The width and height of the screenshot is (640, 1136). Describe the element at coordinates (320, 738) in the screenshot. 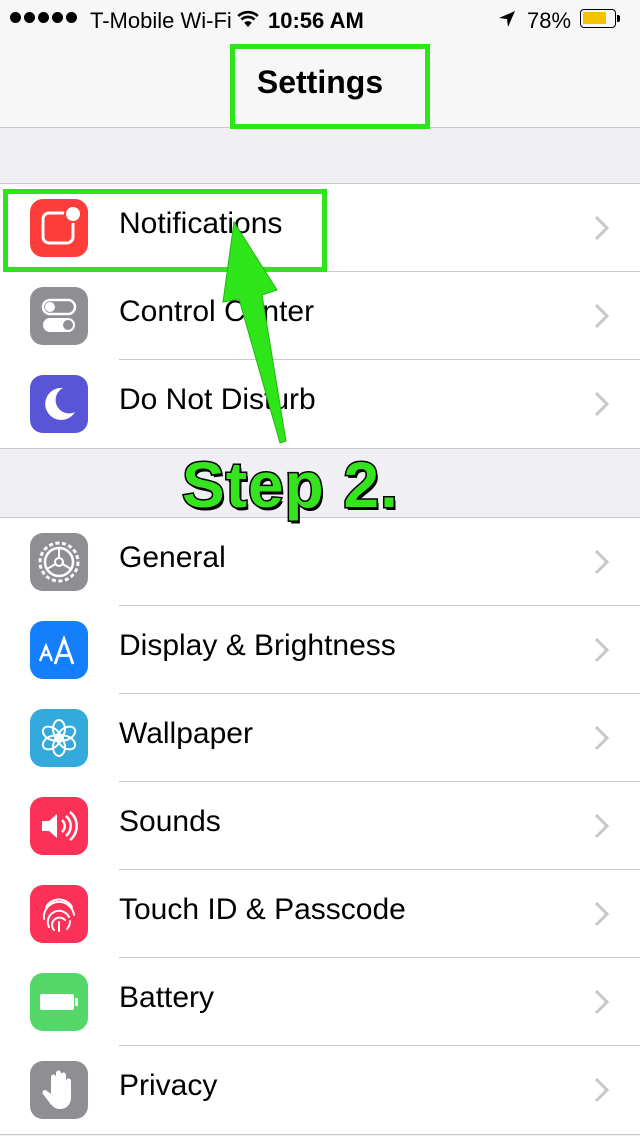

I see `row-wallpaper: Wallpaper` at that location.